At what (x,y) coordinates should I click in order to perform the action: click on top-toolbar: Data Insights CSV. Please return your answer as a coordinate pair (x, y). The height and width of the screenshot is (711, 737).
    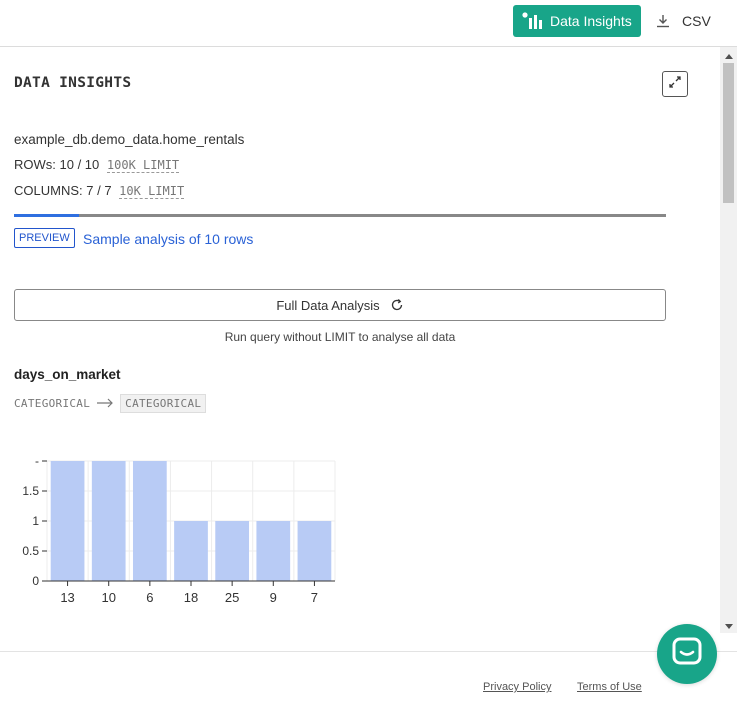
    Looking at the image, I should click on (368, 23).